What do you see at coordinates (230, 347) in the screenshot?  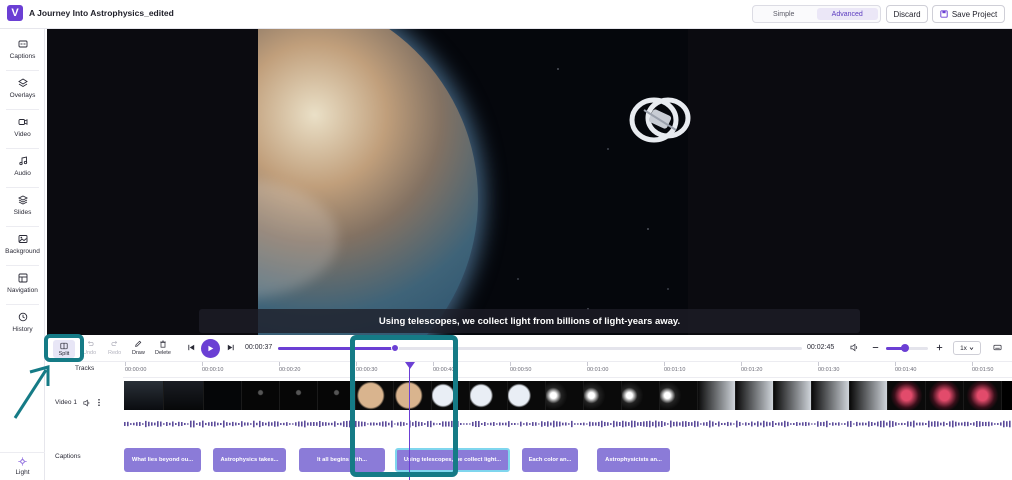 I see `skip-forward-icon` at bounding box center [230, 347].